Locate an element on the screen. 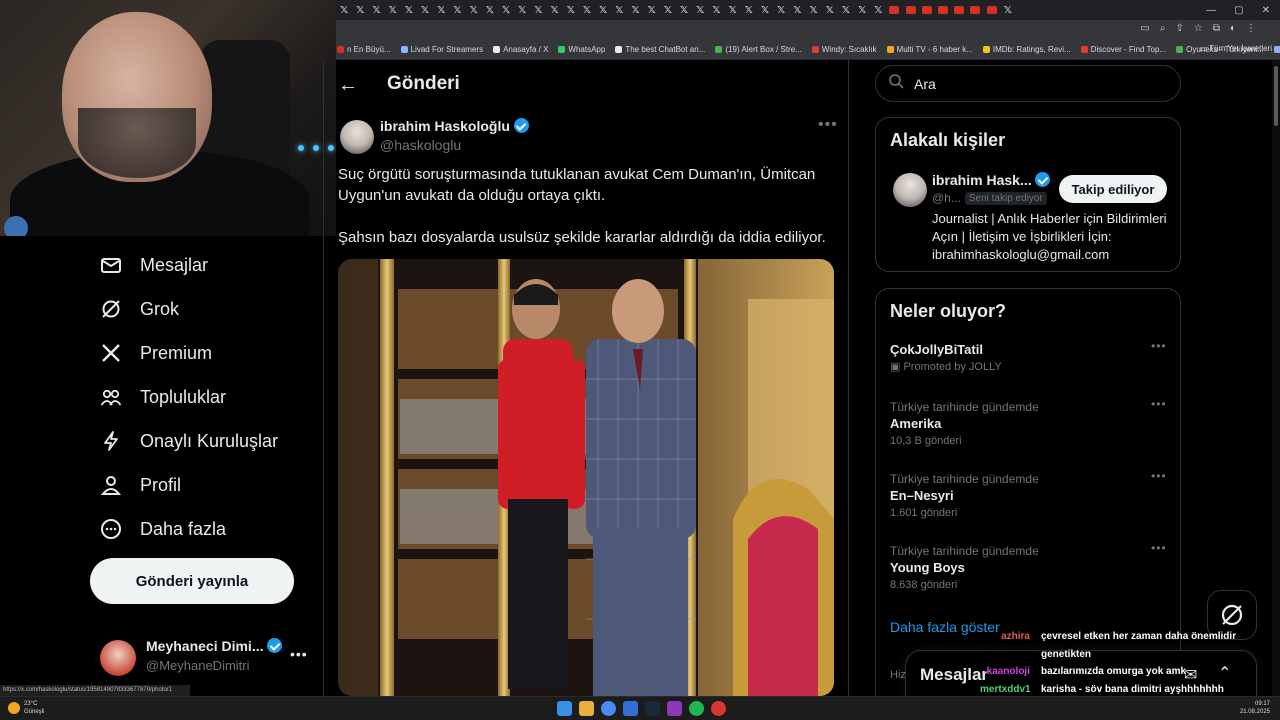 The height and width of the screenshot is (720, 1280). nav-item-onaylı-kuruluşlar: Onaylı Kuruluşlar is located at coordinates (189, 441).